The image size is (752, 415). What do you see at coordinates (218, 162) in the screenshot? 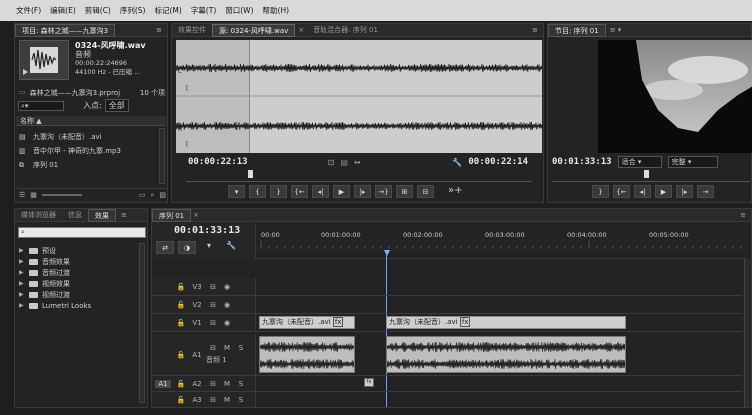
I see `source-timecode-in: 00:00:22:13` at bounding box center [218, 162].